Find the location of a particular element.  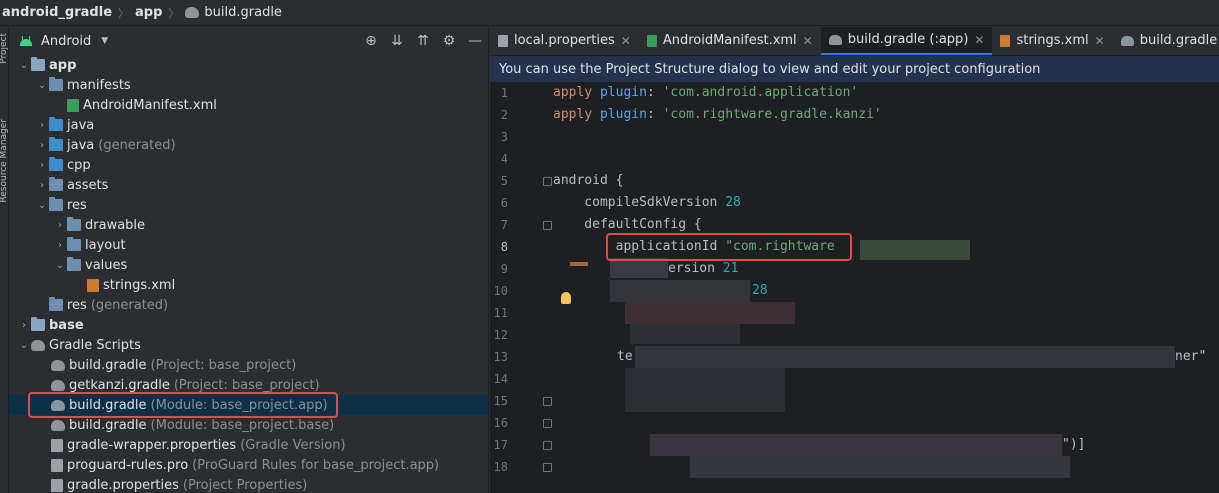

tree-node-gradle-properties: gradle.properties (Project Properties) is located at coordinates (248, 484).